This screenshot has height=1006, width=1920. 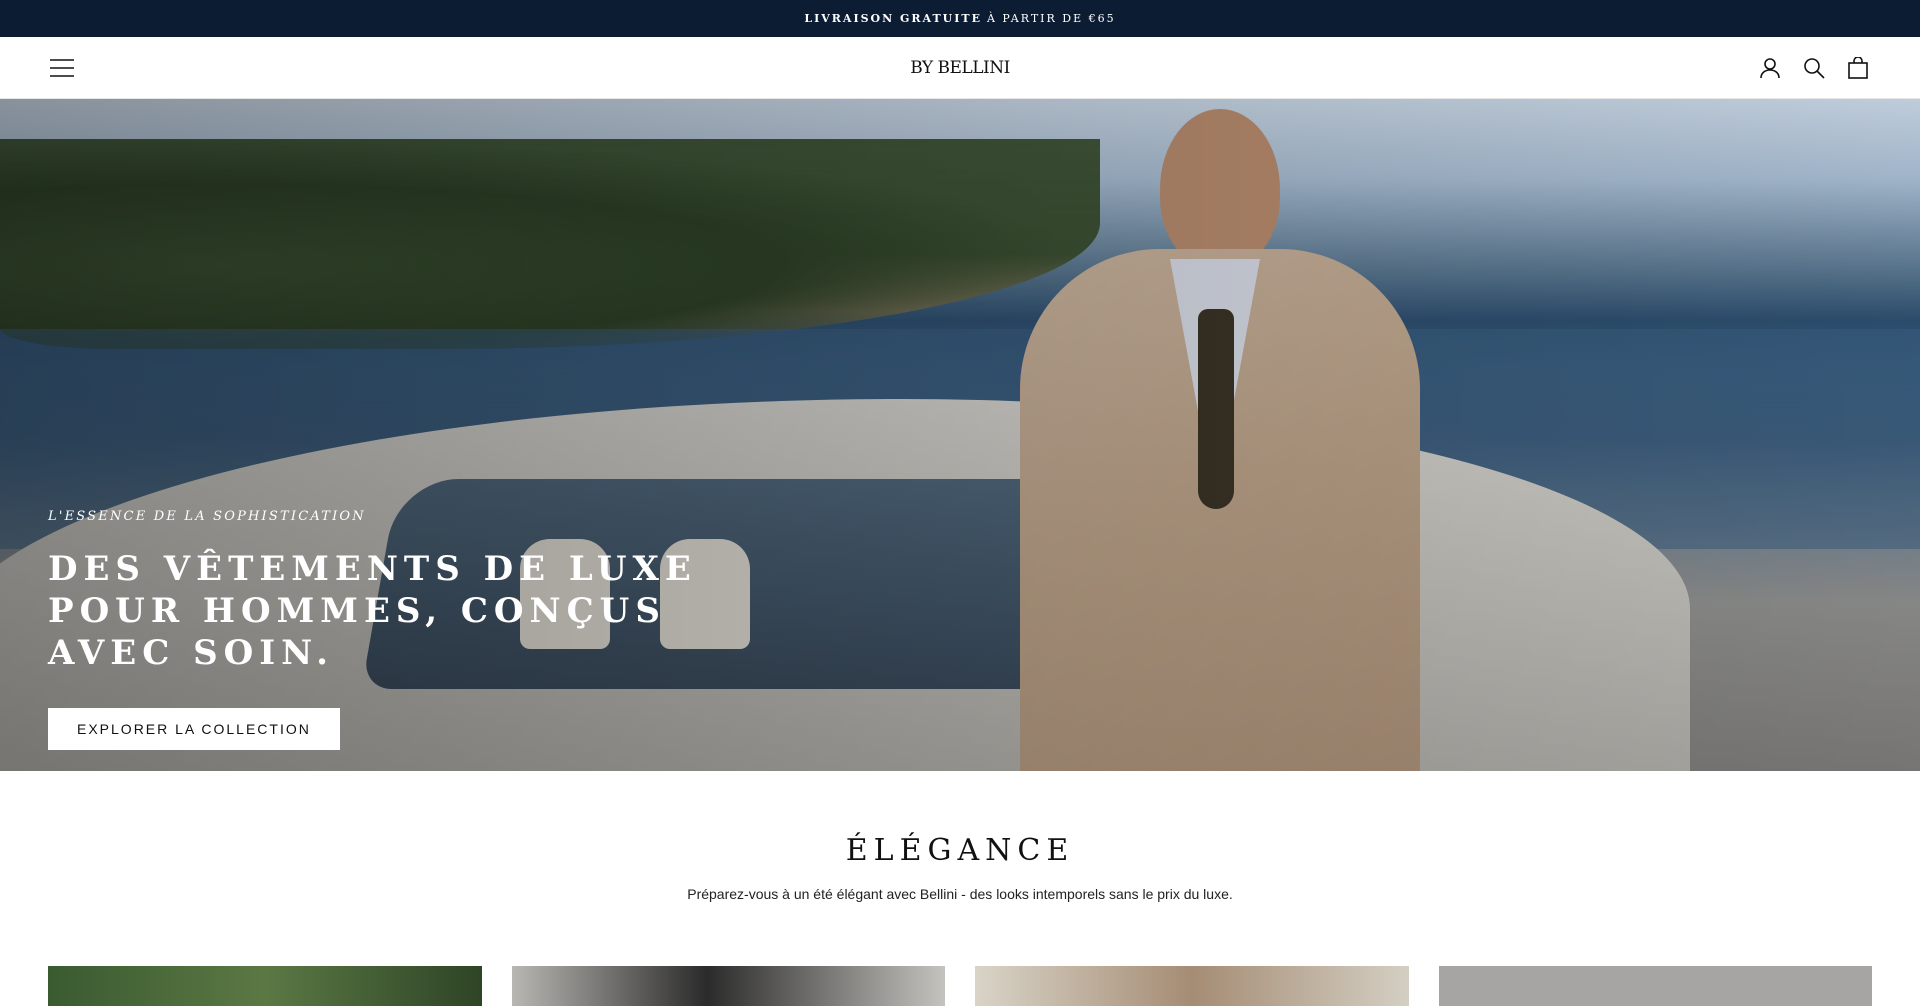 I want to click on cart-icon, so click(x=1858, y=68).